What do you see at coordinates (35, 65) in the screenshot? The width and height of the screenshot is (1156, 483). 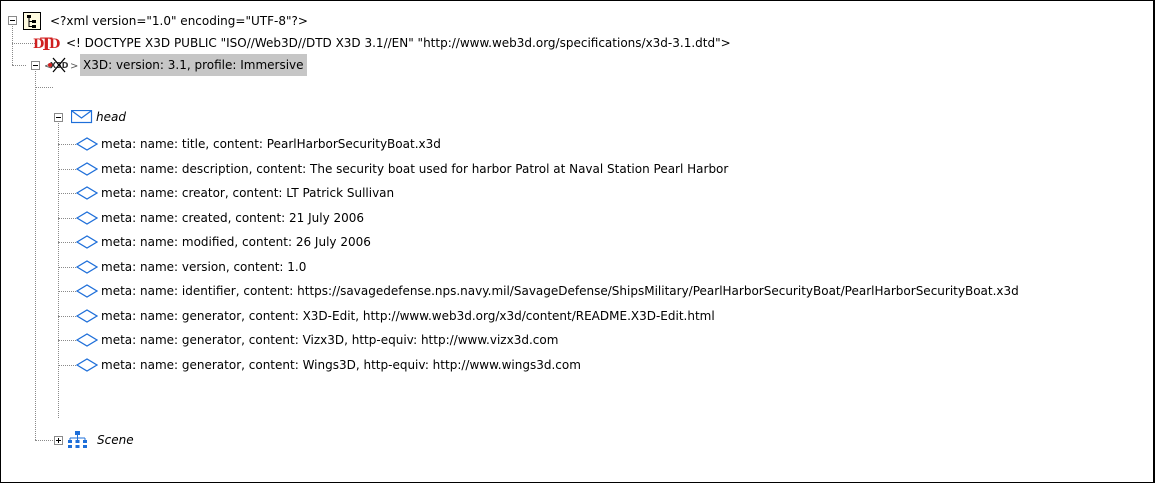 I see `collapse-toggle-x3d` at bounding box center [35, 65].